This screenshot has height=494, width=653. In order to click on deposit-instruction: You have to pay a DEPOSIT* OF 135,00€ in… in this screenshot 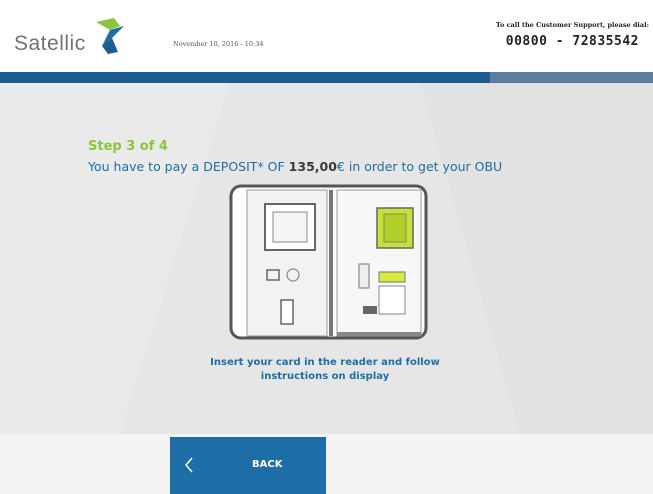, I will do `click(295, 166)`.